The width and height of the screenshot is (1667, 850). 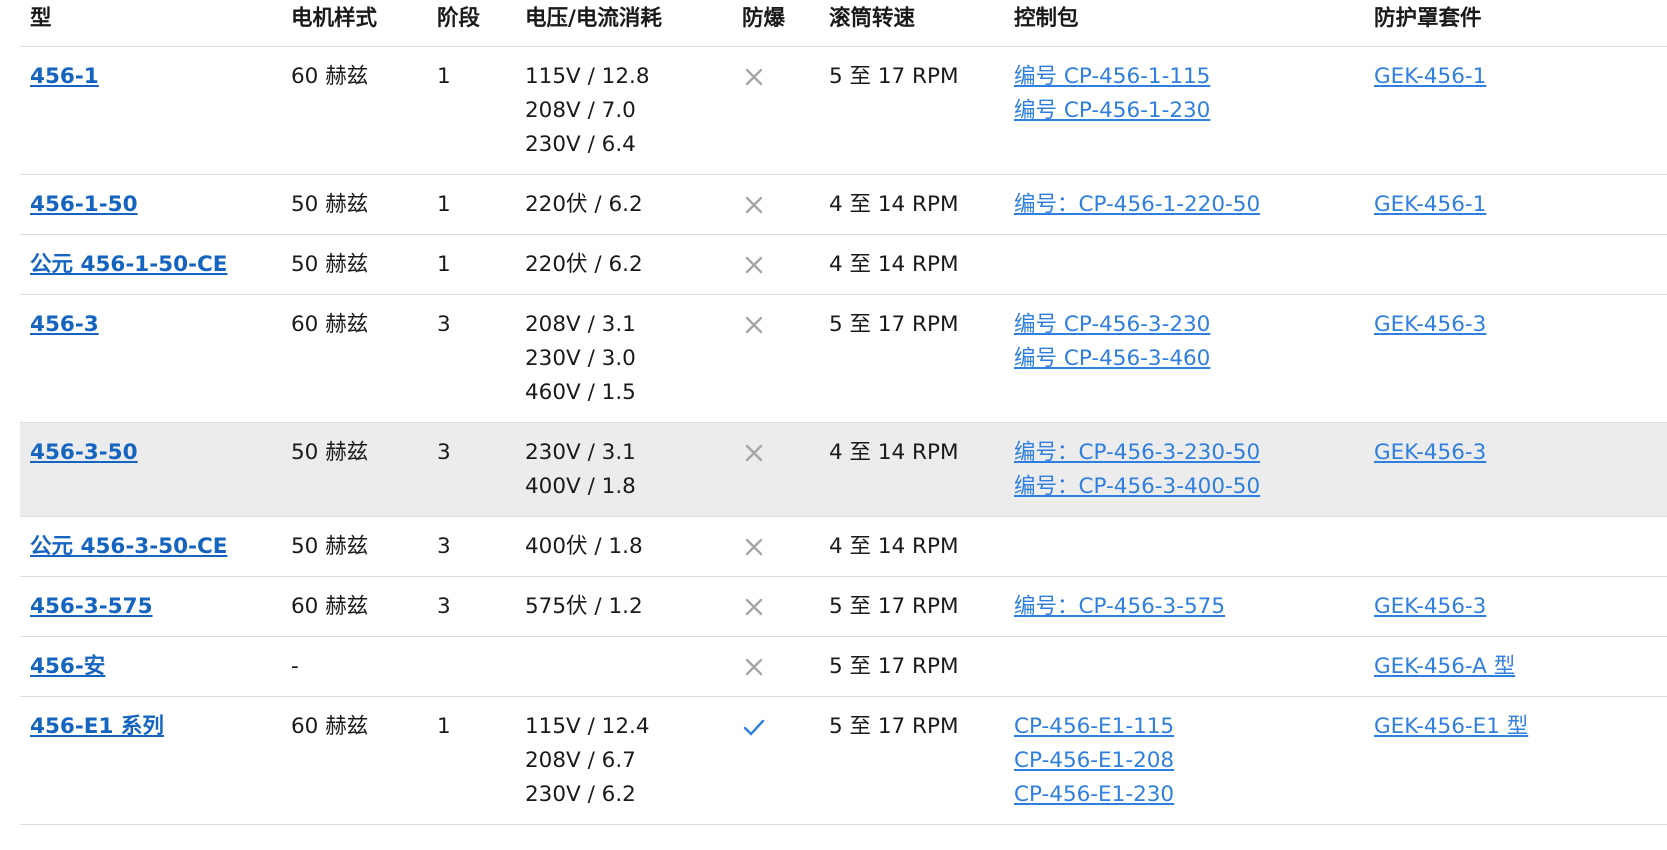 What do you see at coordinates (633, 23) in the screenshot?
I see `header-voltage-current: 电压/电流消耗` at bounding box center [633, 23].